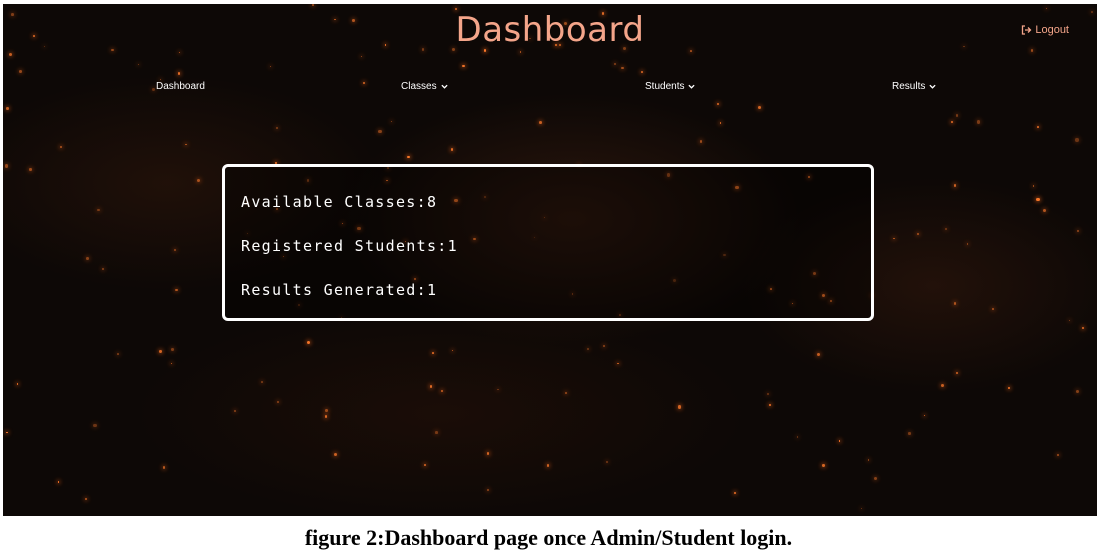 The width and height of the screenshot is (1097, 553). Describe the element at coordinates (419, 86) in the screenshot. I see `nav-item-label: Classes` at that location.